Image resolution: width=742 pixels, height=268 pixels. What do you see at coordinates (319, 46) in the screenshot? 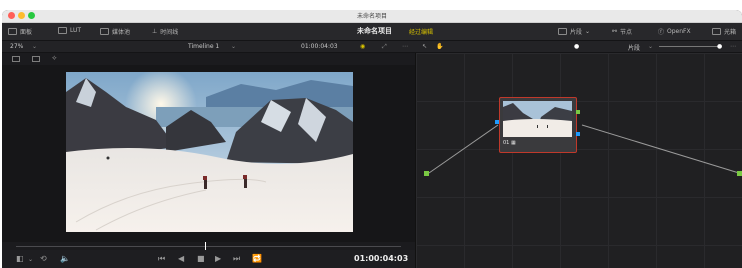
I see `timecode-display: 01:00:04:03` at bounding box center [319, 46].